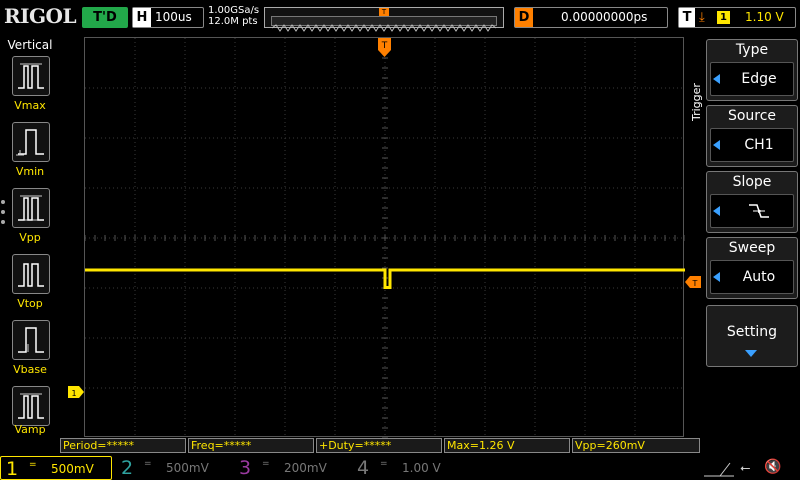 The image size is (800, 480). I want to click on trigger-setting-key: Setting, so click(752, 336).